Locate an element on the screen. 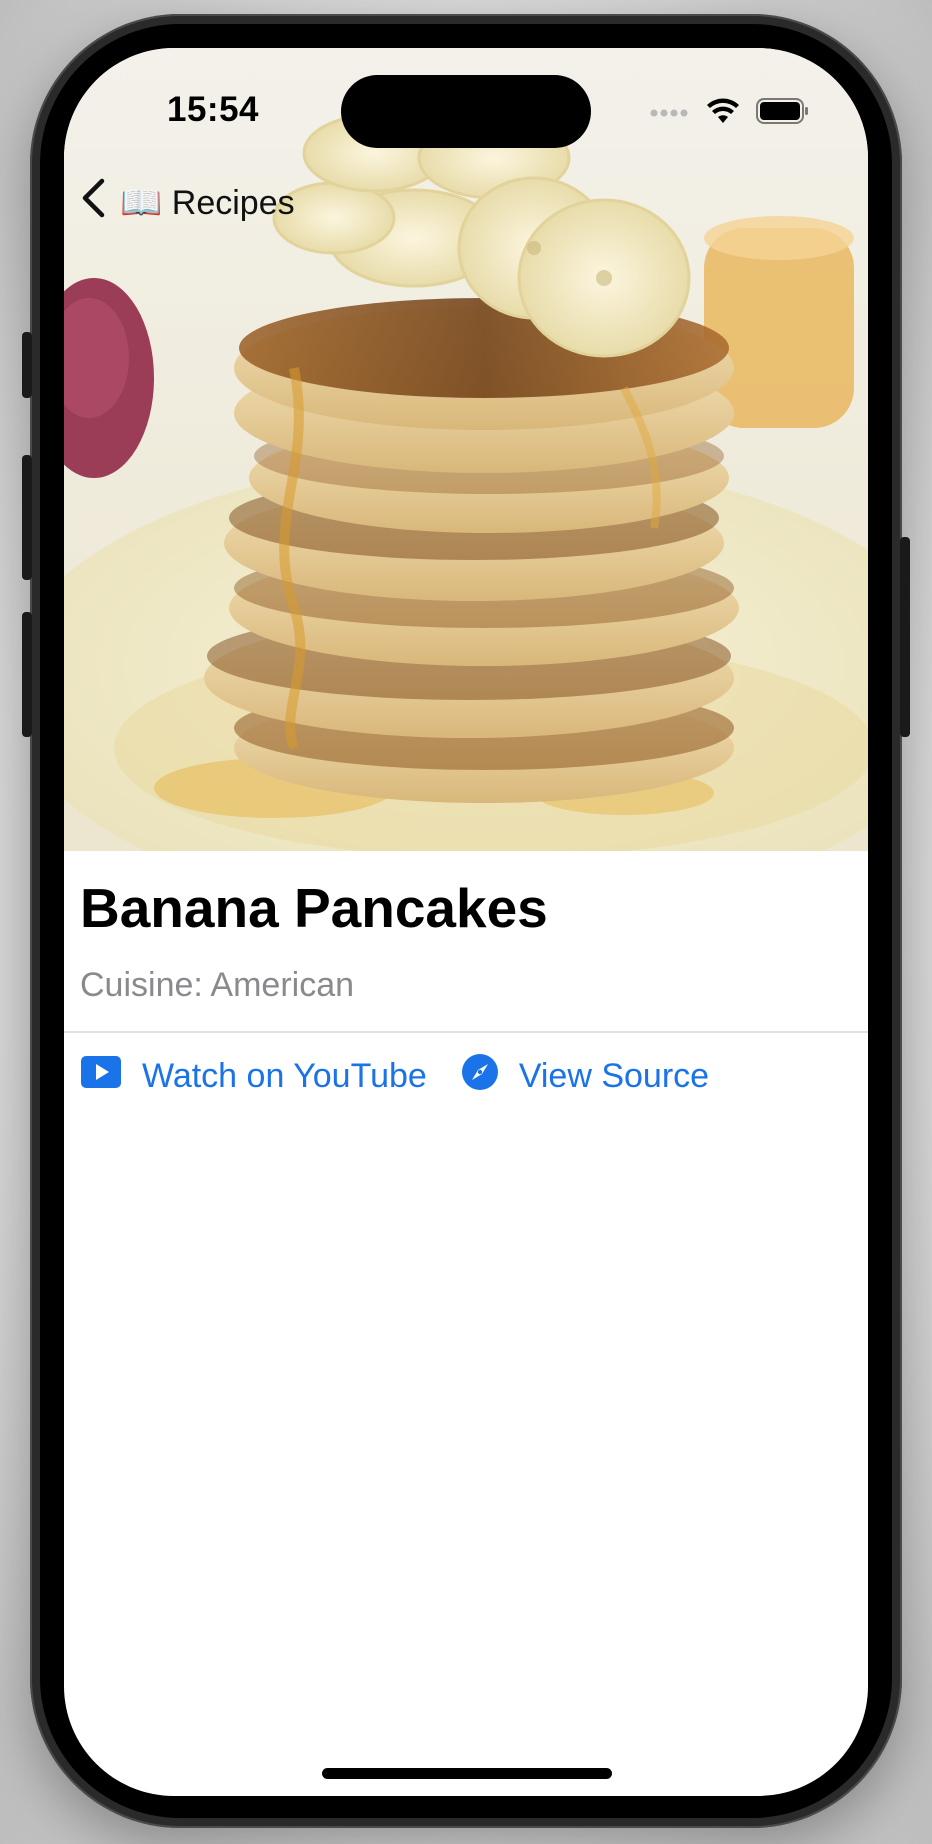  power-button is located at coordinates (905, 637).